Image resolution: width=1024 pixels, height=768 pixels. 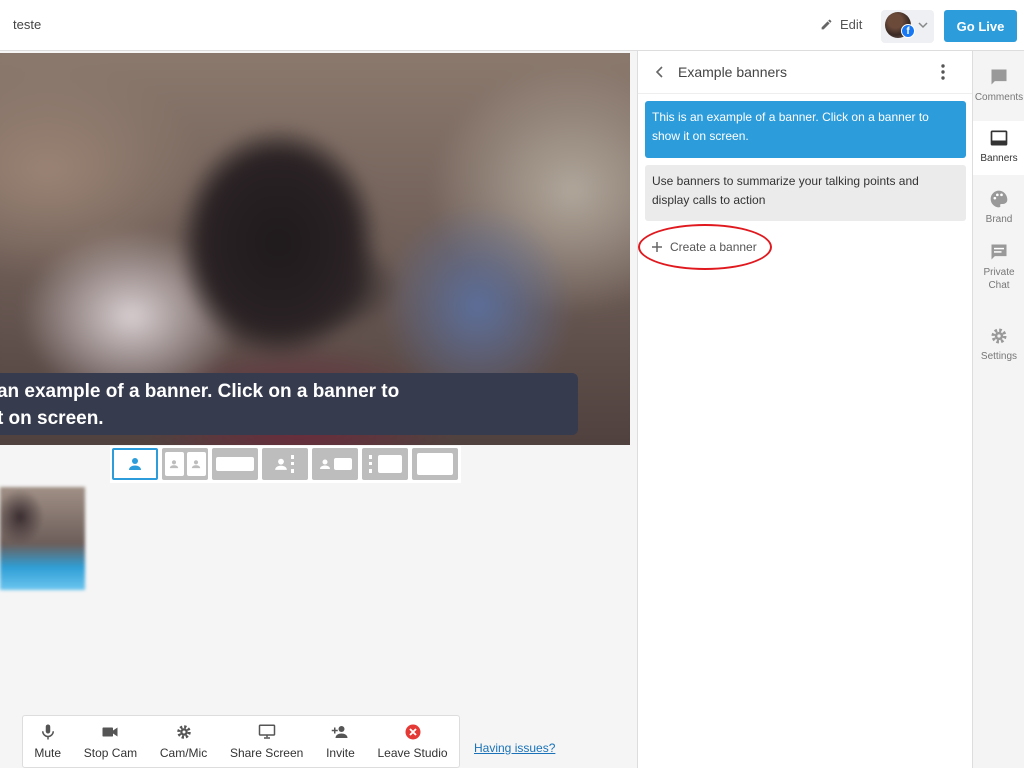 I want to click on banner-icon, so click(x=999, y=138).